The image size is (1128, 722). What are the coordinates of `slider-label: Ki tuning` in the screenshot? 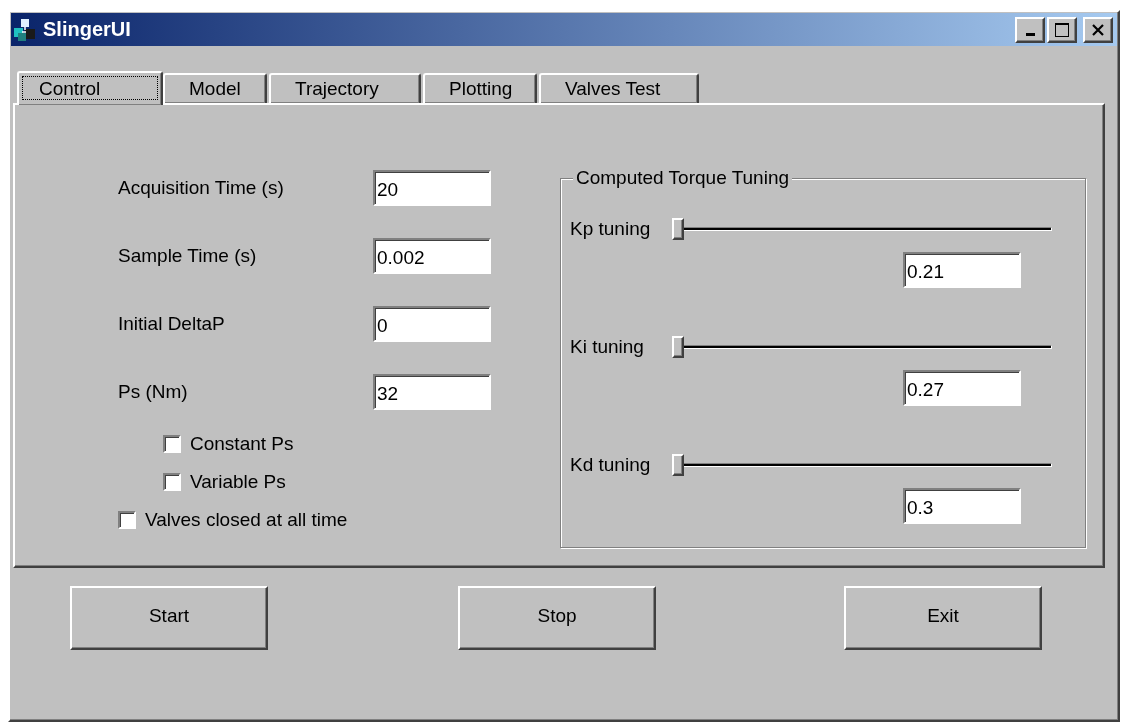 It's located at (607, 347).